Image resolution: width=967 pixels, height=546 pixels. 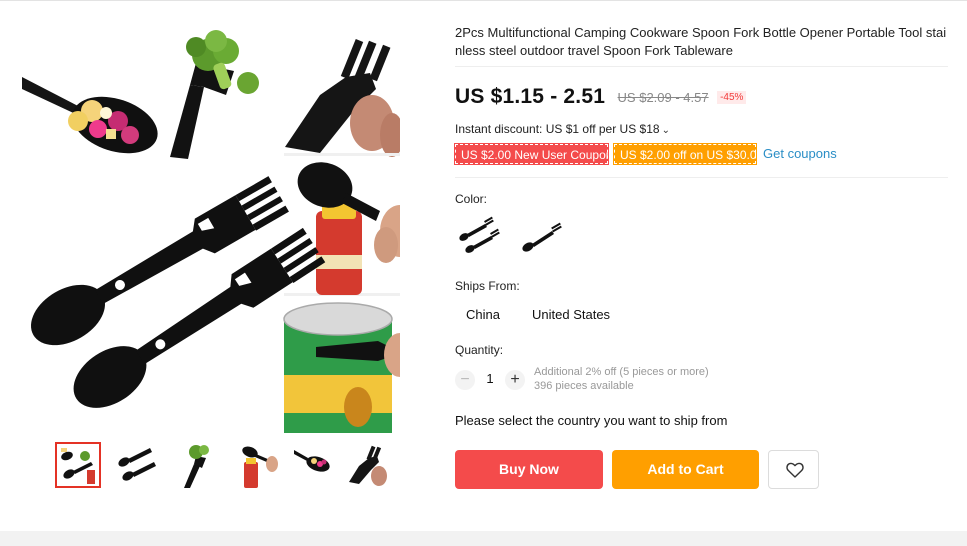 What do you see at coordinates (533, 154) in the screenshot?
I see `new-user-coupon: US $2.00 New User Coupon` at bounding box center [533, 154].